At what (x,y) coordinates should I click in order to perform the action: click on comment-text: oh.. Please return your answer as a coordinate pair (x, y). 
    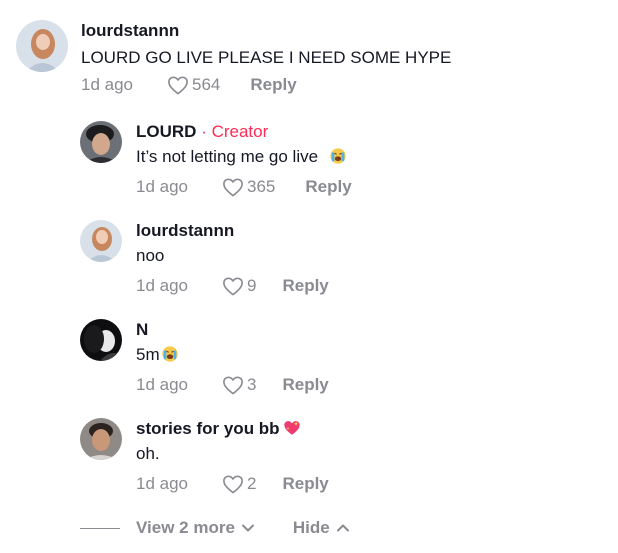
    Looking at the image, I should click on (148, 453).